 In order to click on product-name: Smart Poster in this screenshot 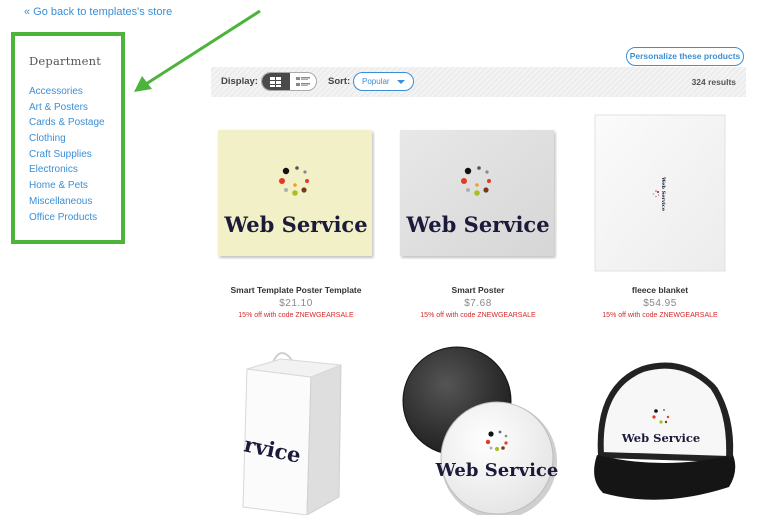, I will do `click(478, 290)`.